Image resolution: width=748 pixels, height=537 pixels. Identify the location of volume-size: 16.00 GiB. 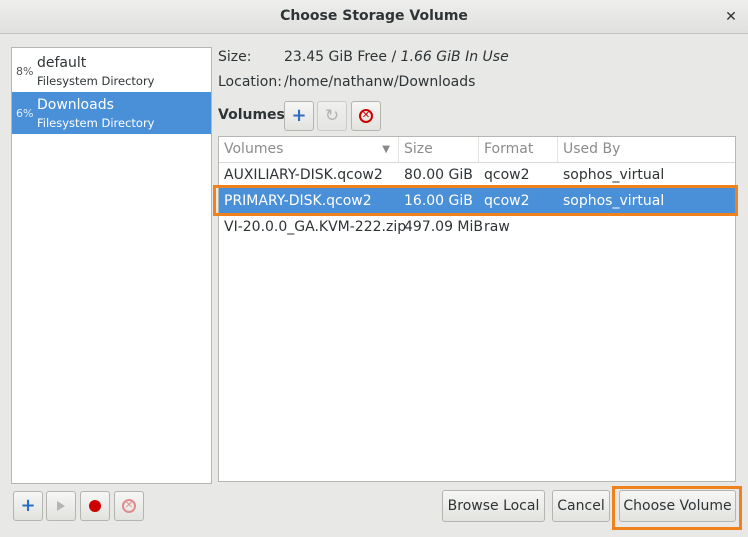
(438, 201).